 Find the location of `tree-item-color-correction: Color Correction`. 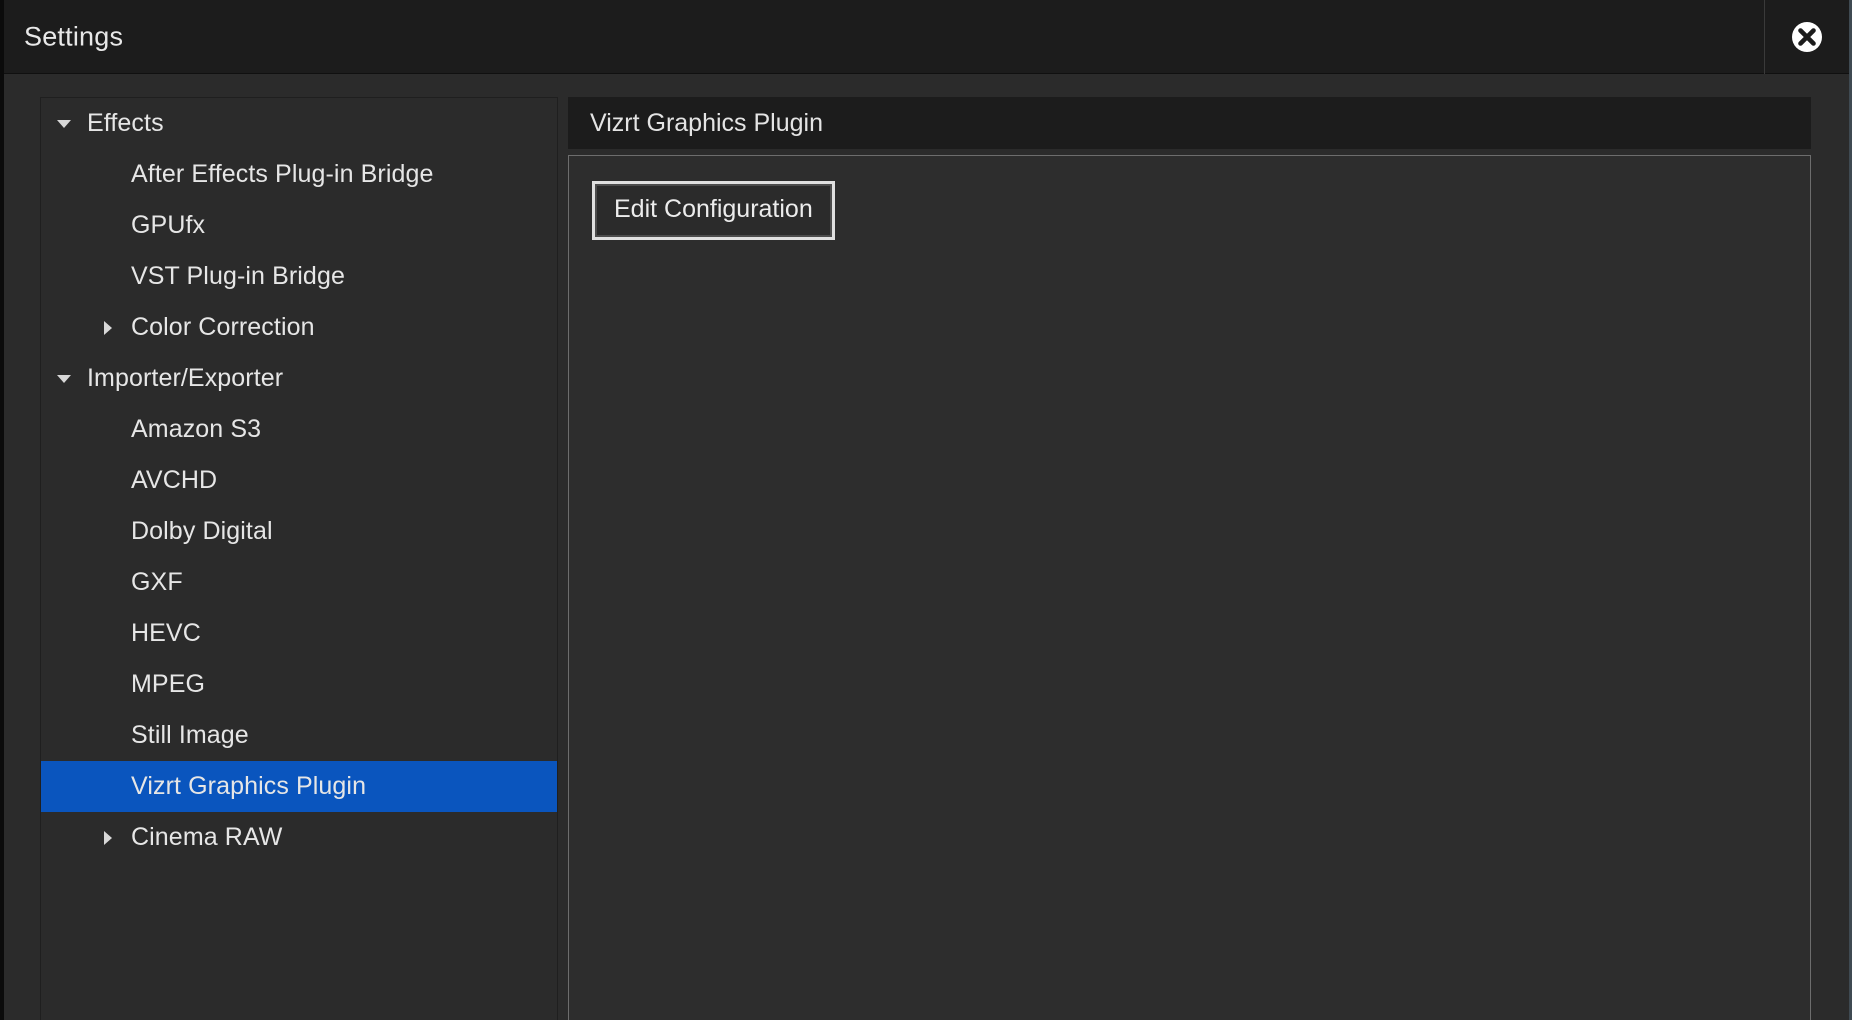

tree-item-color-correction: Color Correction is located at coordinates (299, 327).